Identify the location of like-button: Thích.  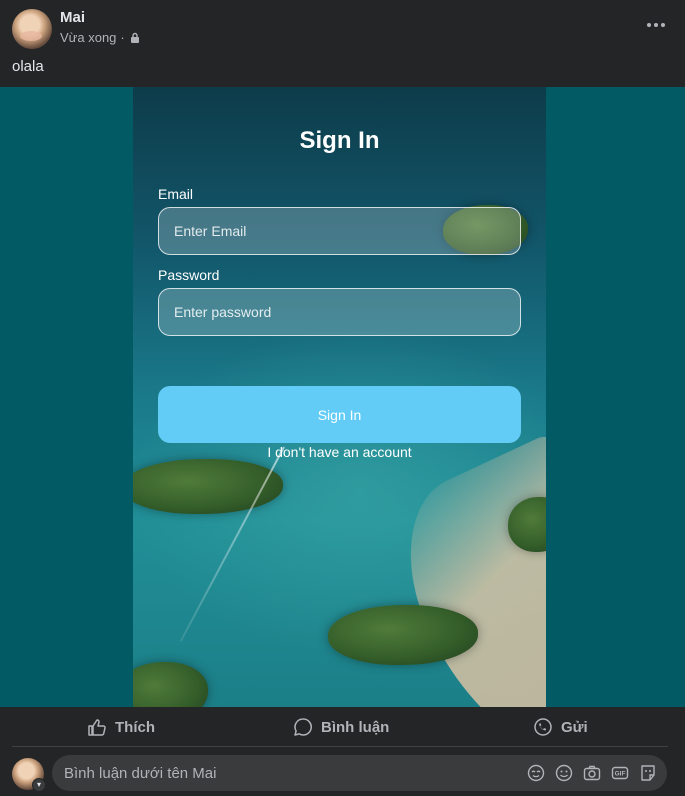
(121, 727).